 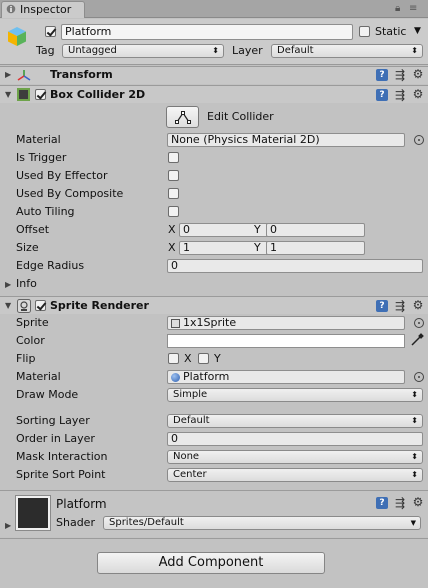 What do you see at coordinates (182, 117) in the screenshot?
I see `edit-collider-button` at bounding box center [182, 117].